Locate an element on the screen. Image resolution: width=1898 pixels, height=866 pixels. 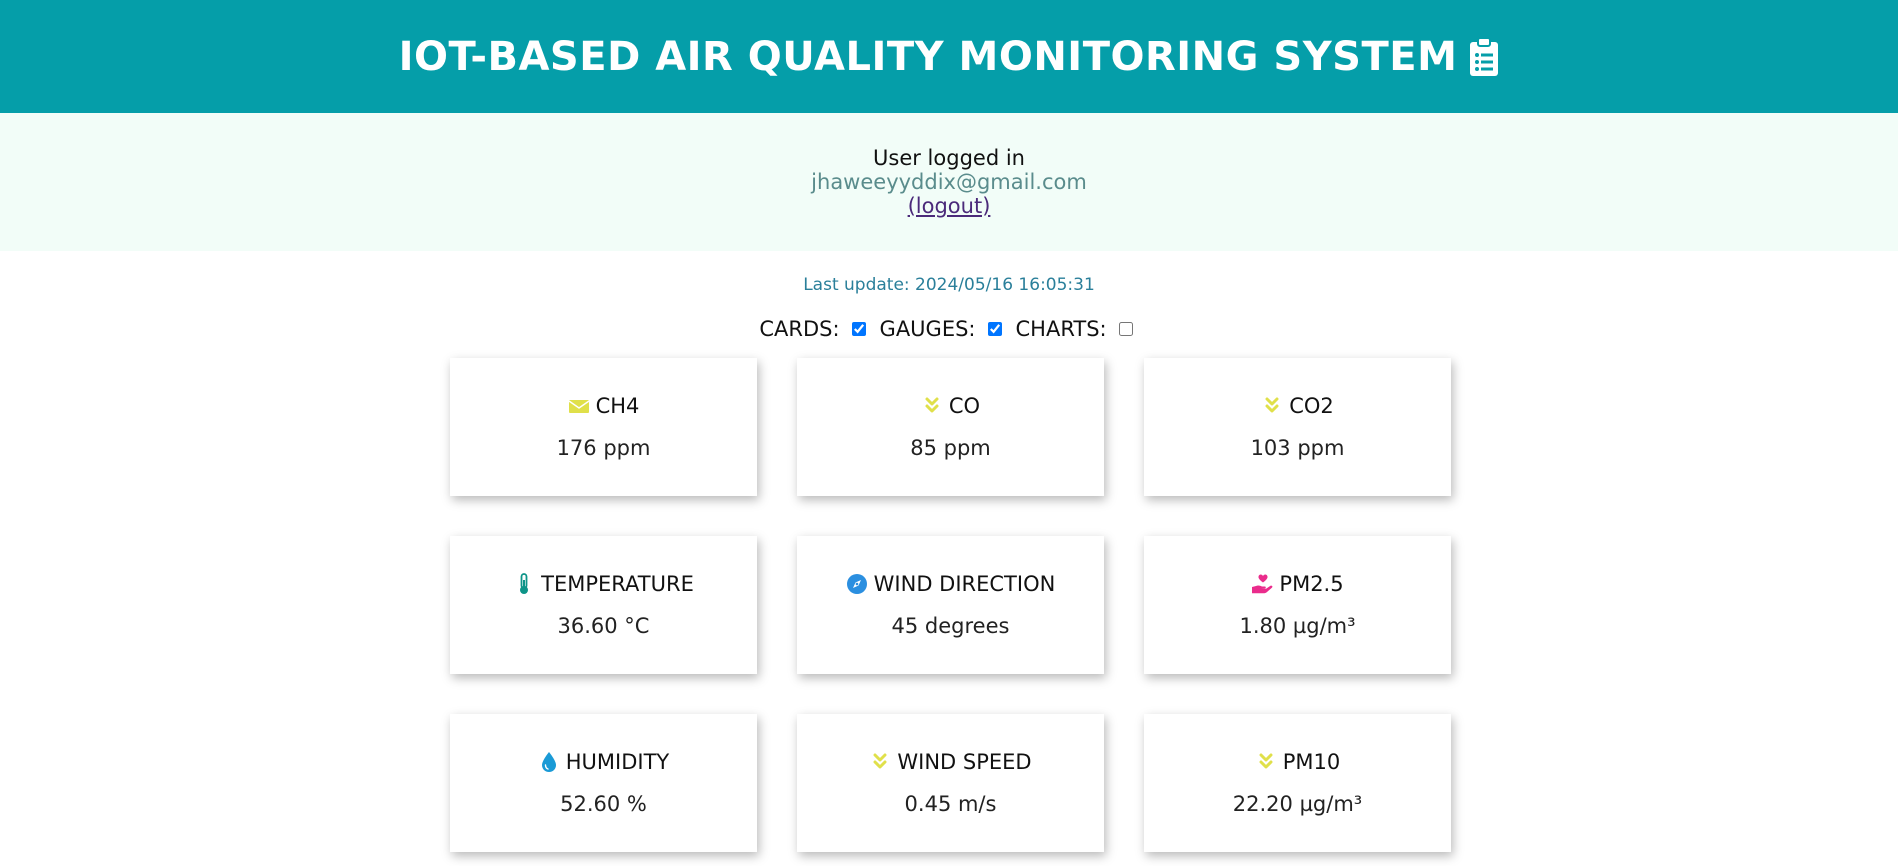
card-value: 52.60 % is located at coordinates (603, 804).